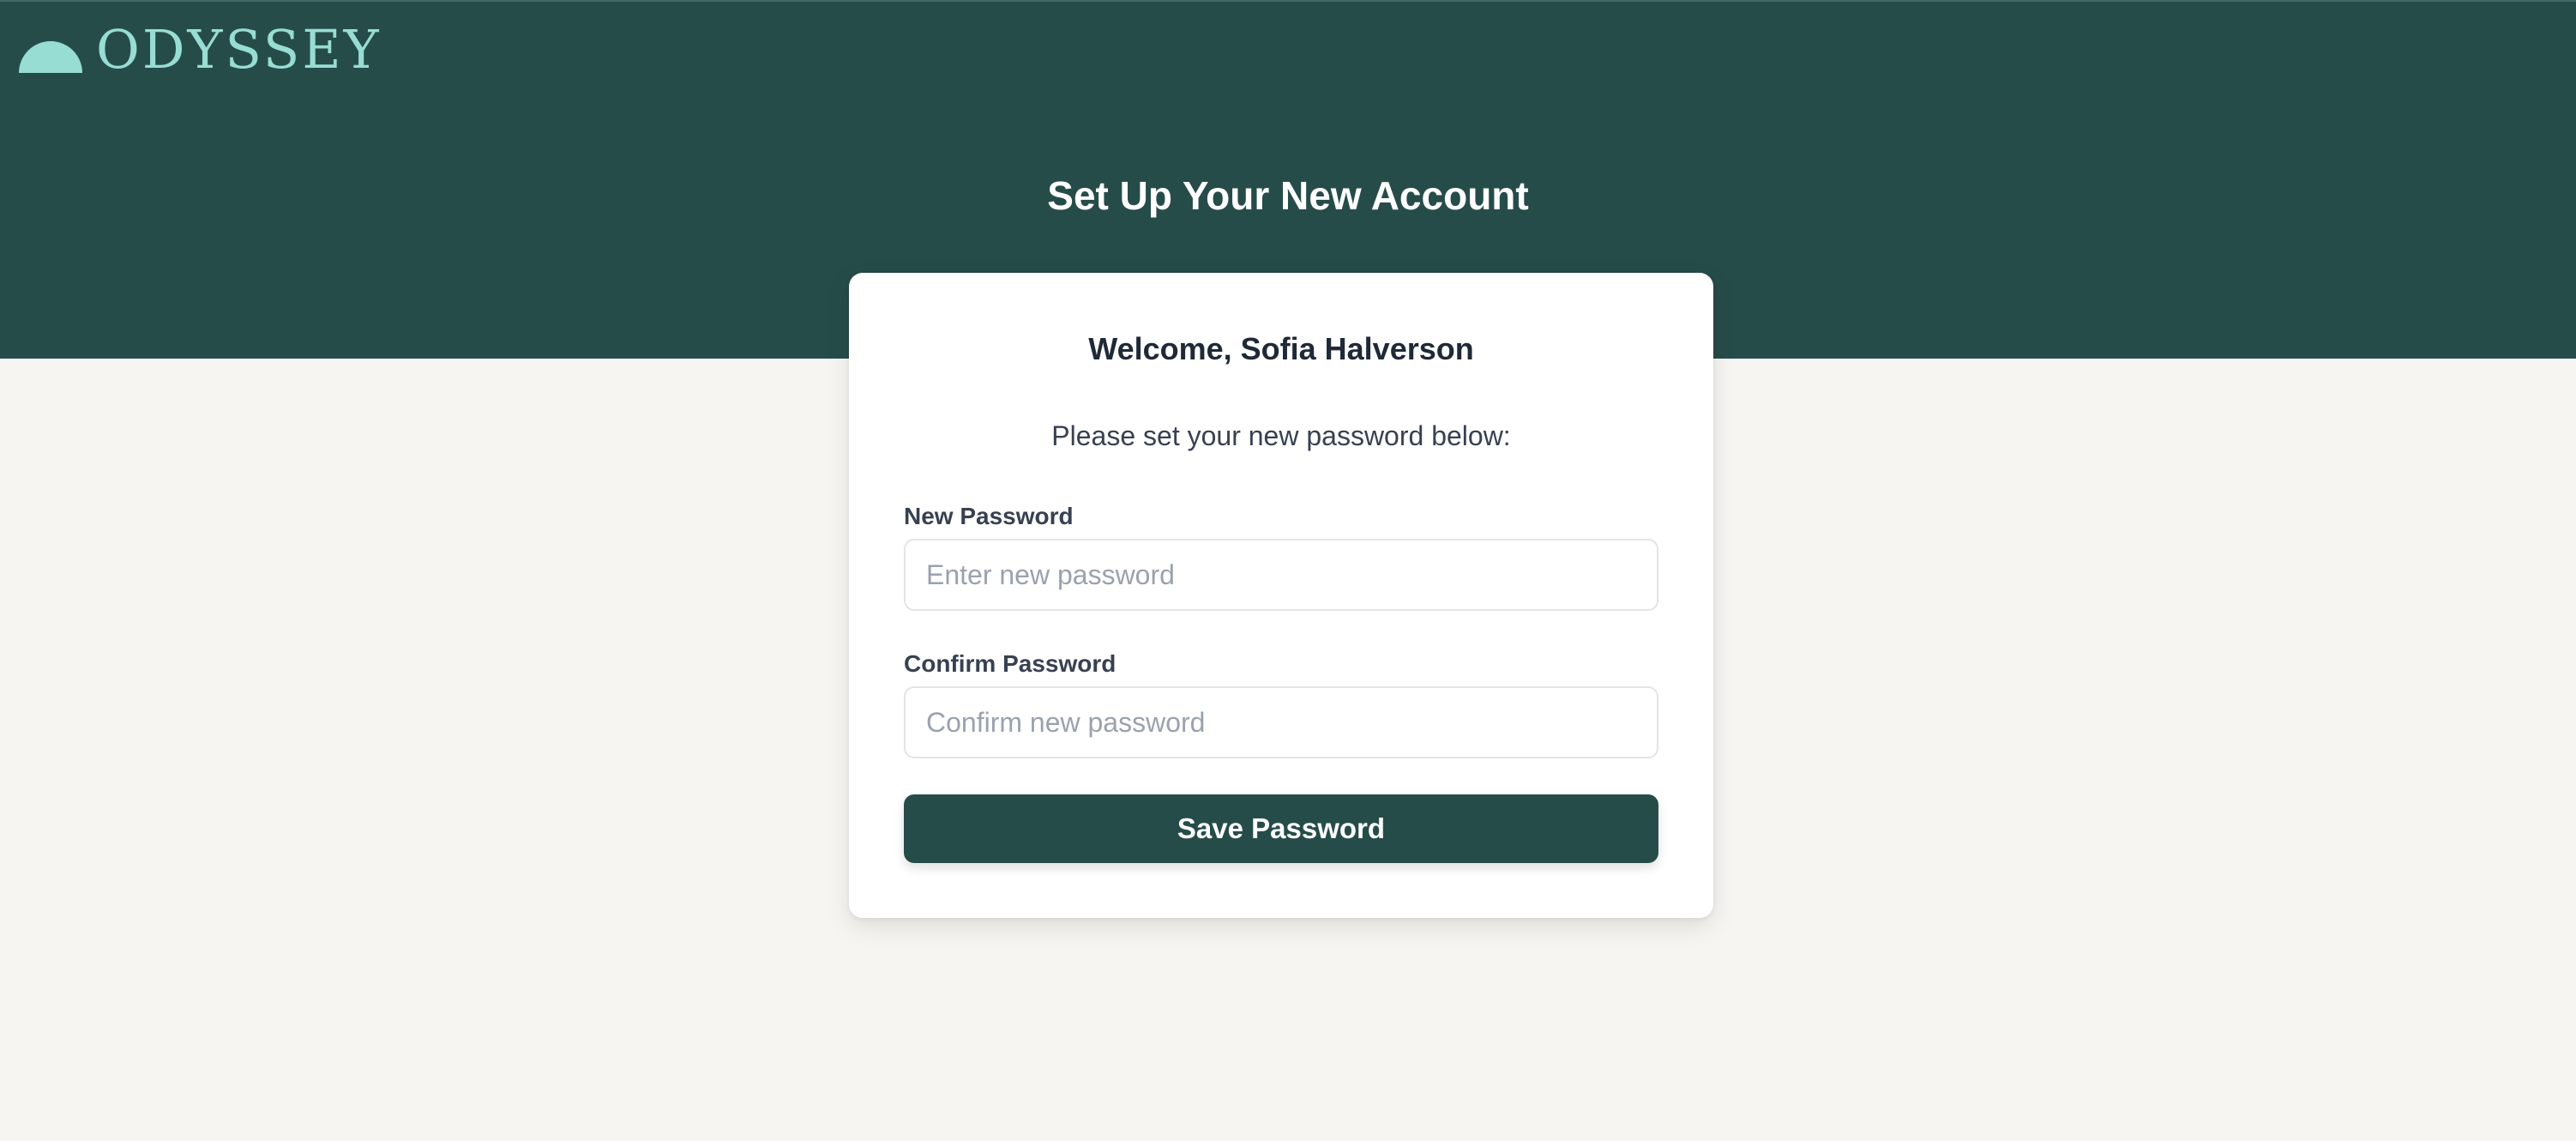 The width and height of the screenshot is (2576, 1141). I want to click on save-password-button: Save Password, so click(1281, 828).